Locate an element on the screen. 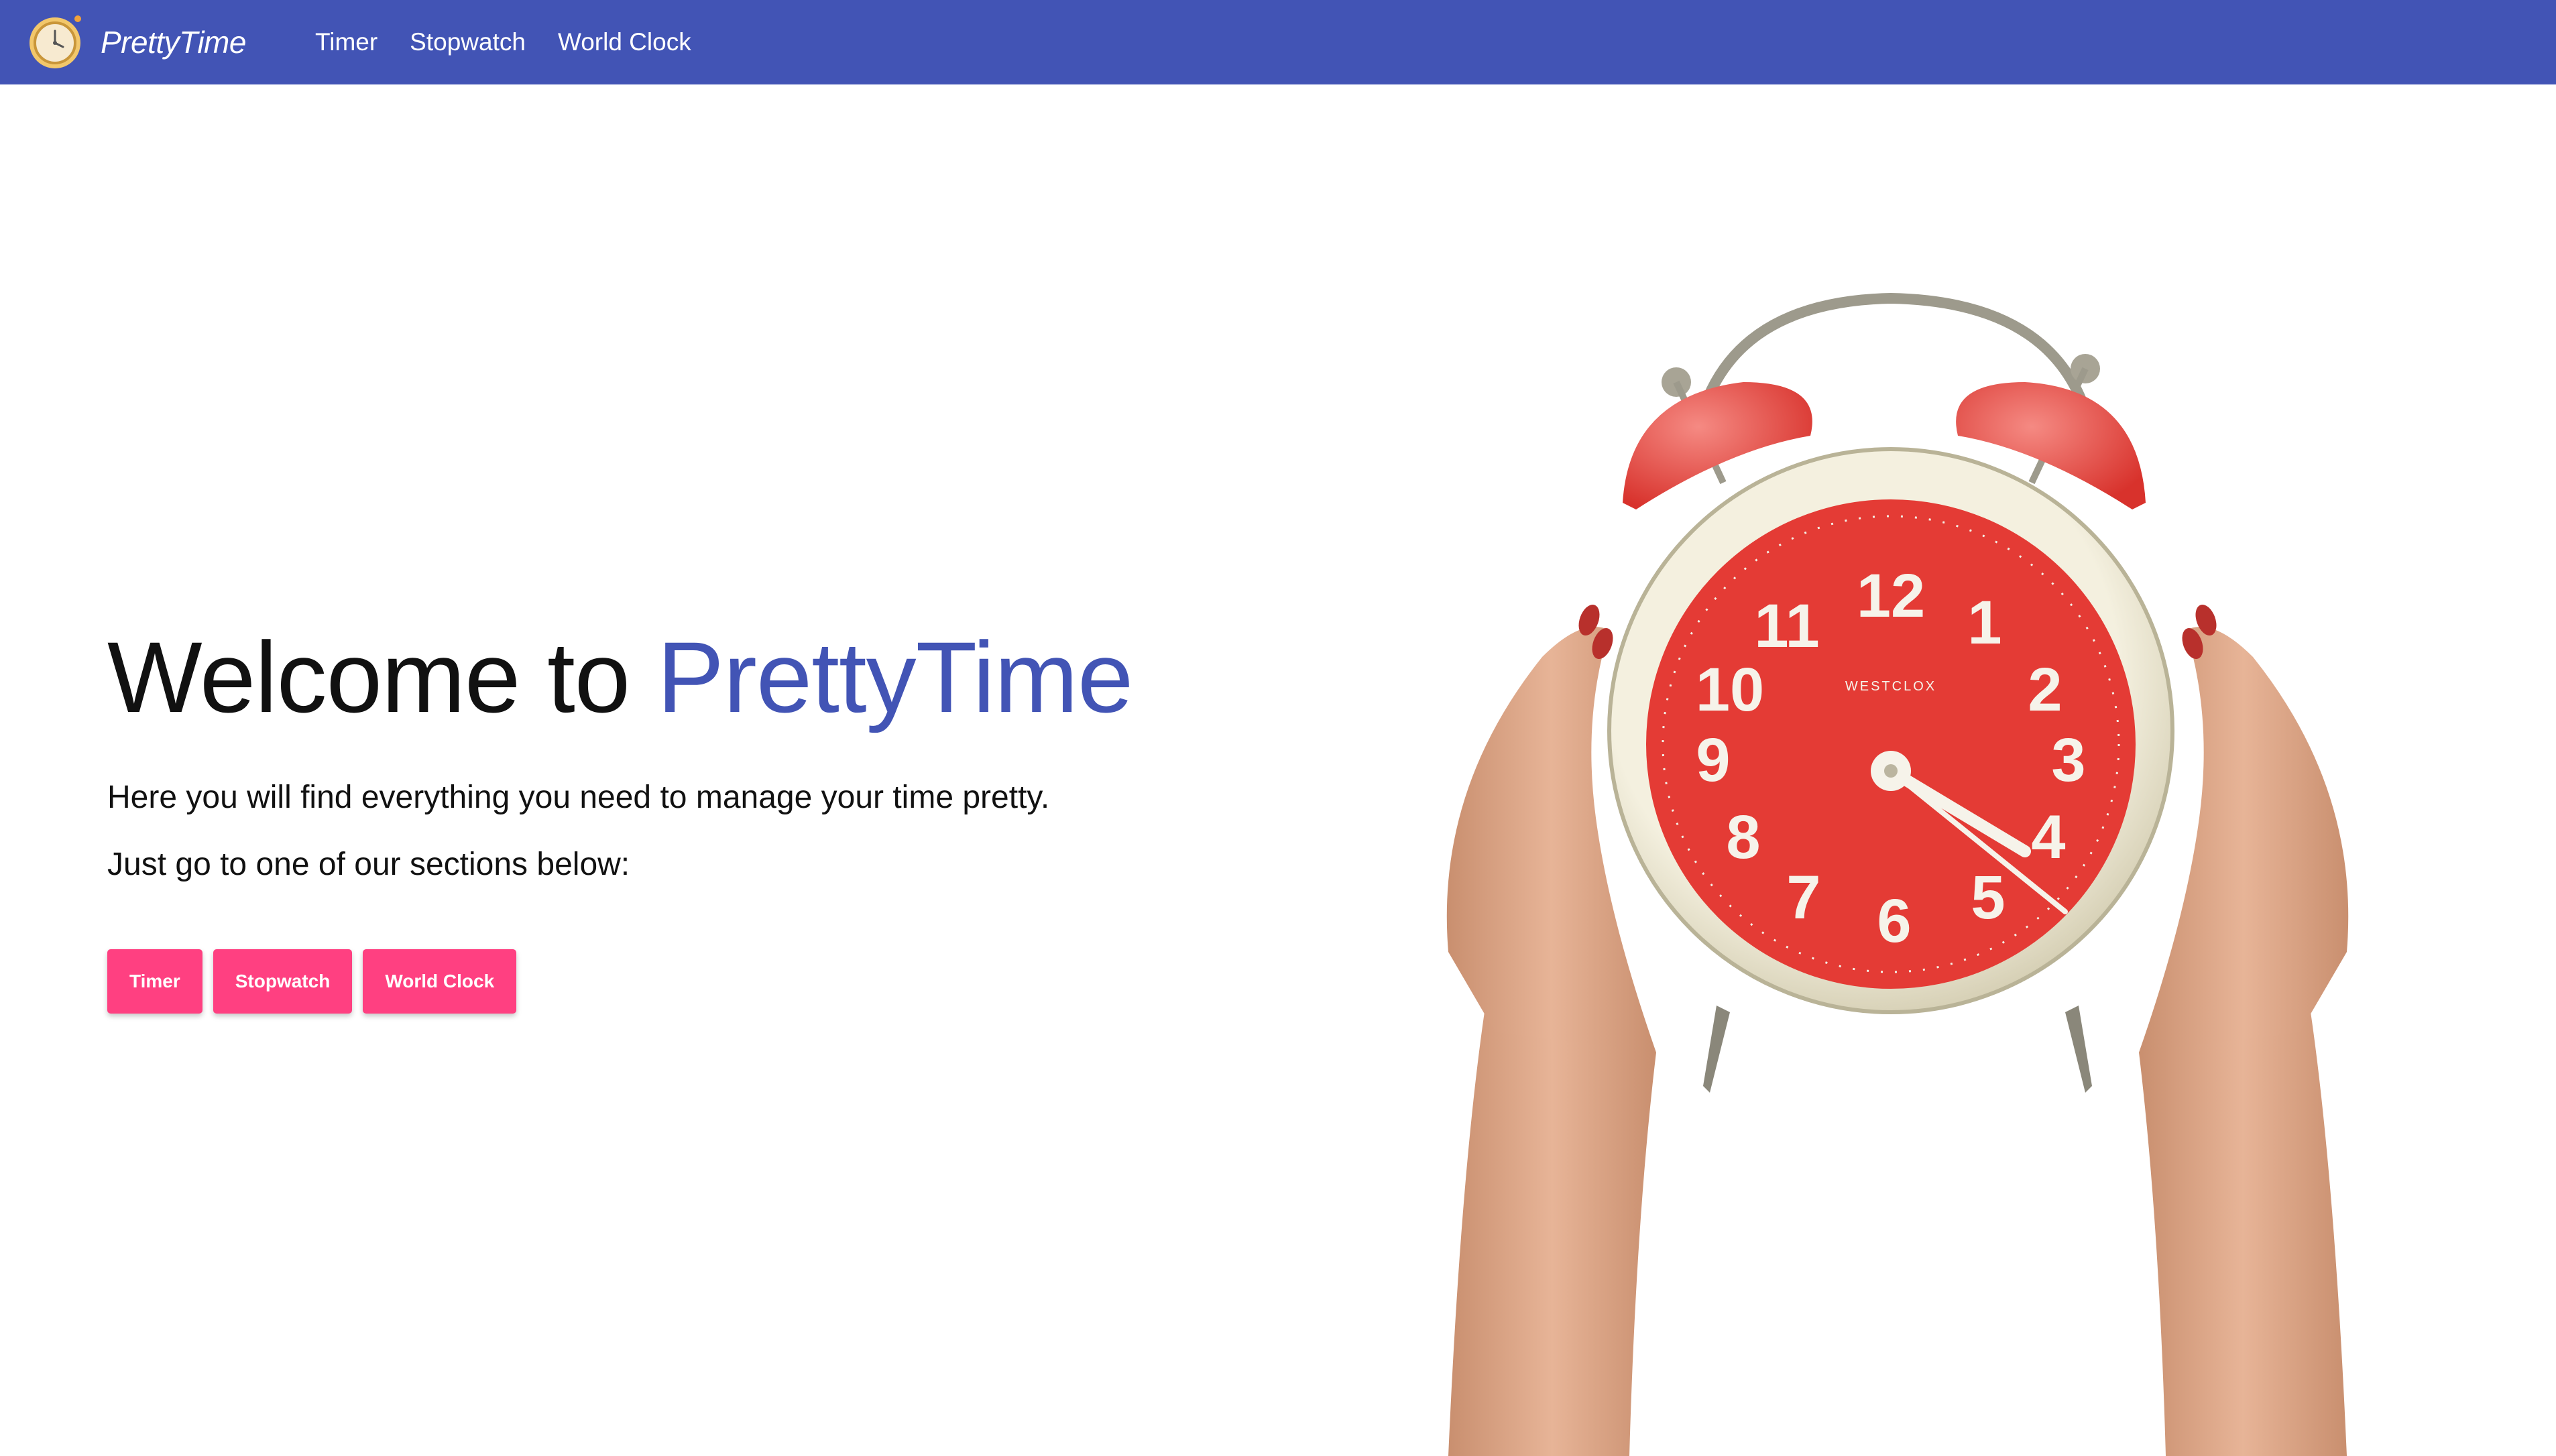 This screenshot has height=1456, width=2556. main-nav: Timer Stopwatch World Clock is located at coordinates (503, 42).